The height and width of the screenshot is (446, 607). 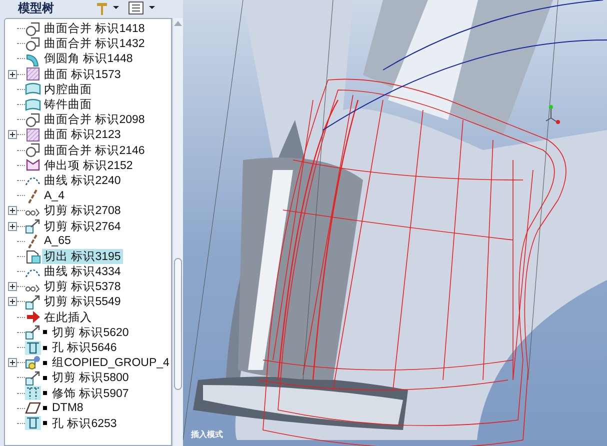 What do you see at coordinates (178, 324) in the screenshot?
I see `scrollbar-thumb` at bounding box center [178, 324].